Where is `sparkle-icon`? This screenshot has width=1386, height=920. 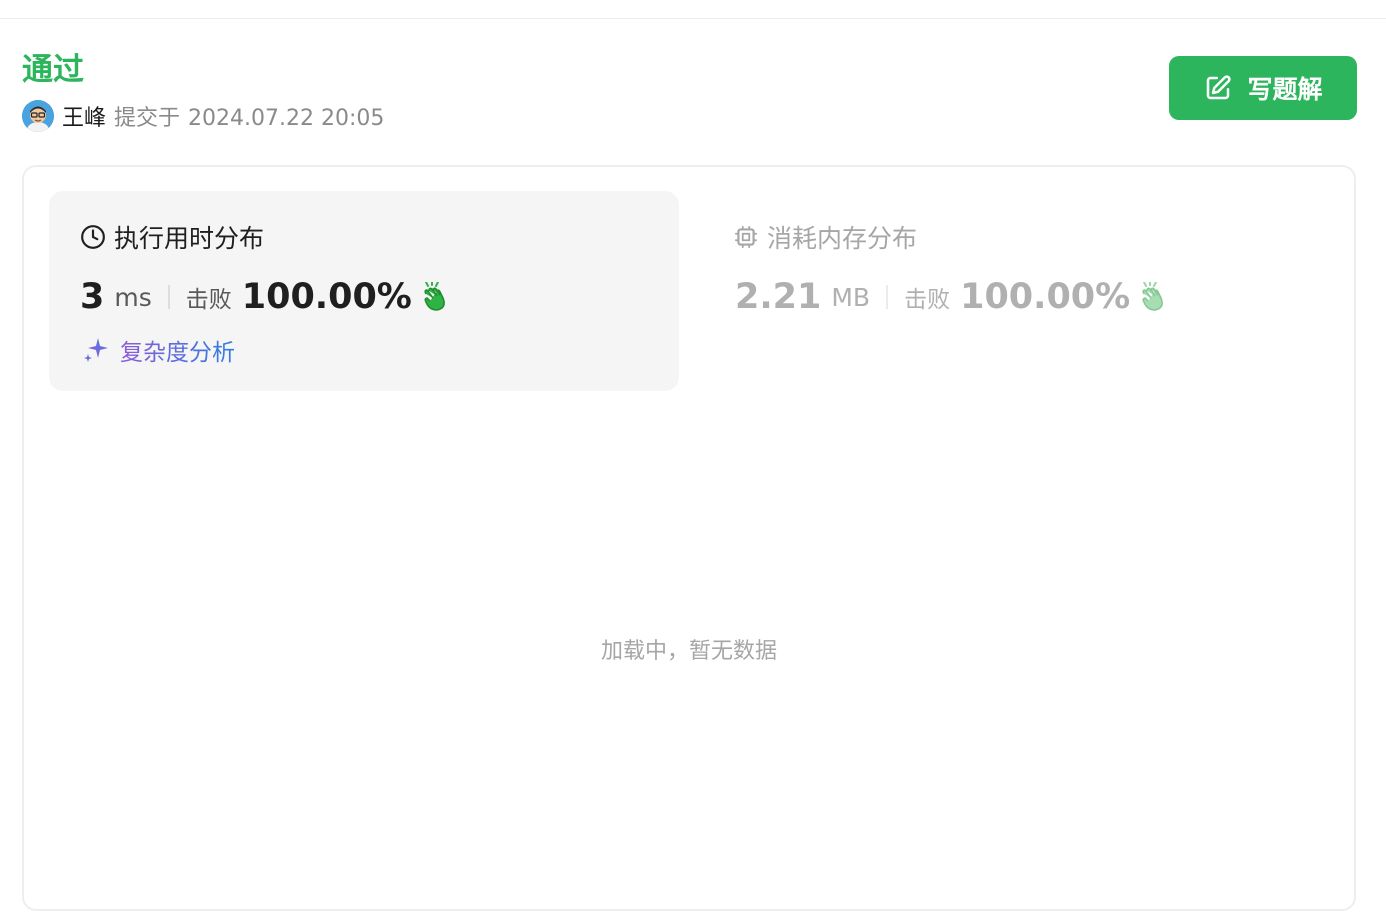 sparkle-icon is located at coordinates (96, 350).